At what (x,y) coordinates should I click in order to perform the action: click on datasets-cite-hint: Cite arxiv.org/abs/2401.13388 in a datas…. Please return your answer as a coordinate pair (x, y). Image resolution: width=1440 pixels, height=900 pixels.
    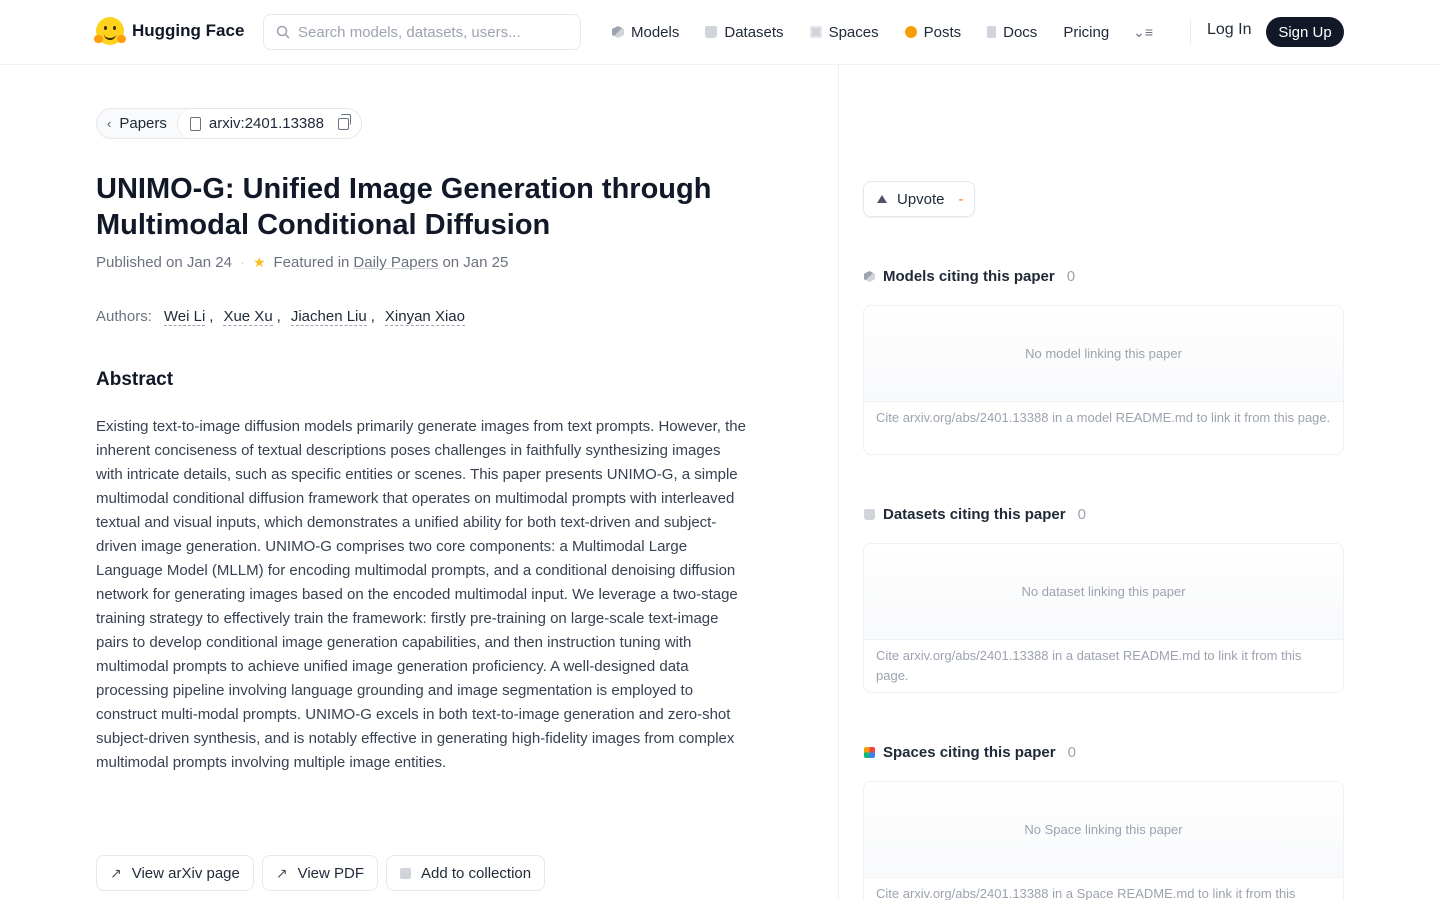
    Looking at the image, I should click on (1089, 665).